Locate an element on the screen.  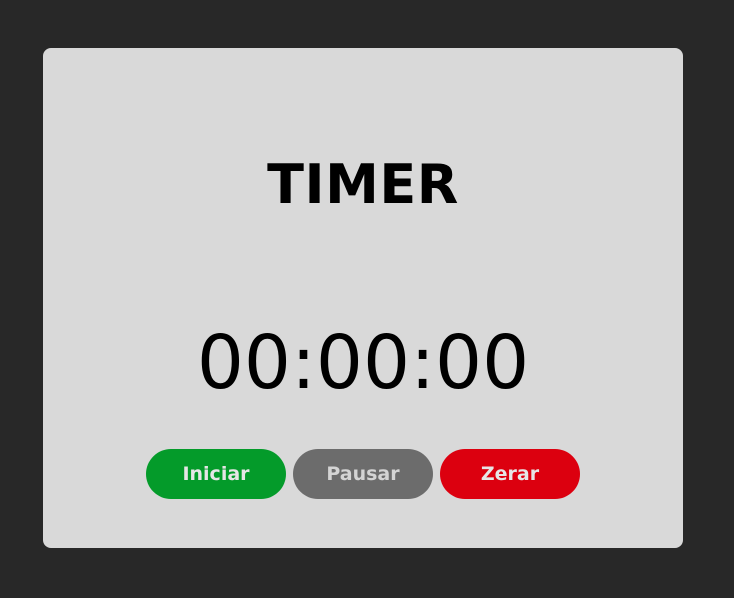
reset-button: Zerar is located at coordinates (510, 474).